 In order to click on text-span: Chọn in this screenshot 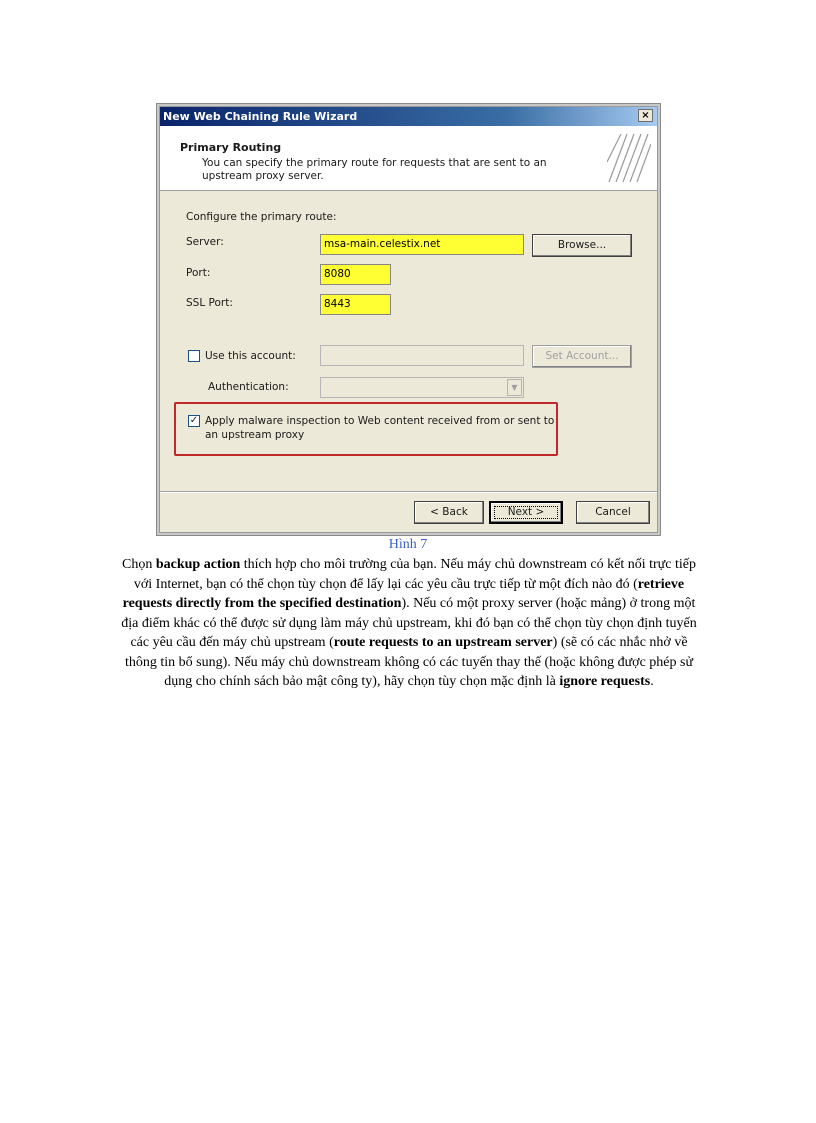, I will do `click(139, 564)`.